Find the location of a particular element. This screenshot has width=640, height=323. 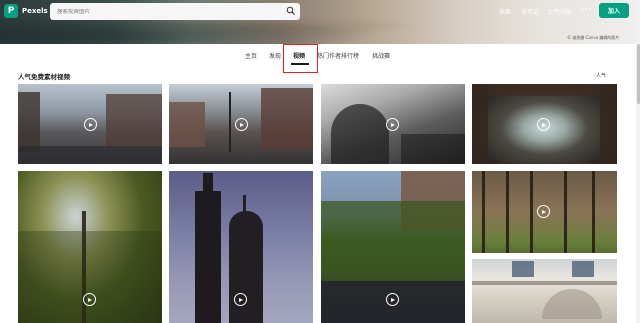

search-bar is located at coordinates (175, 11).